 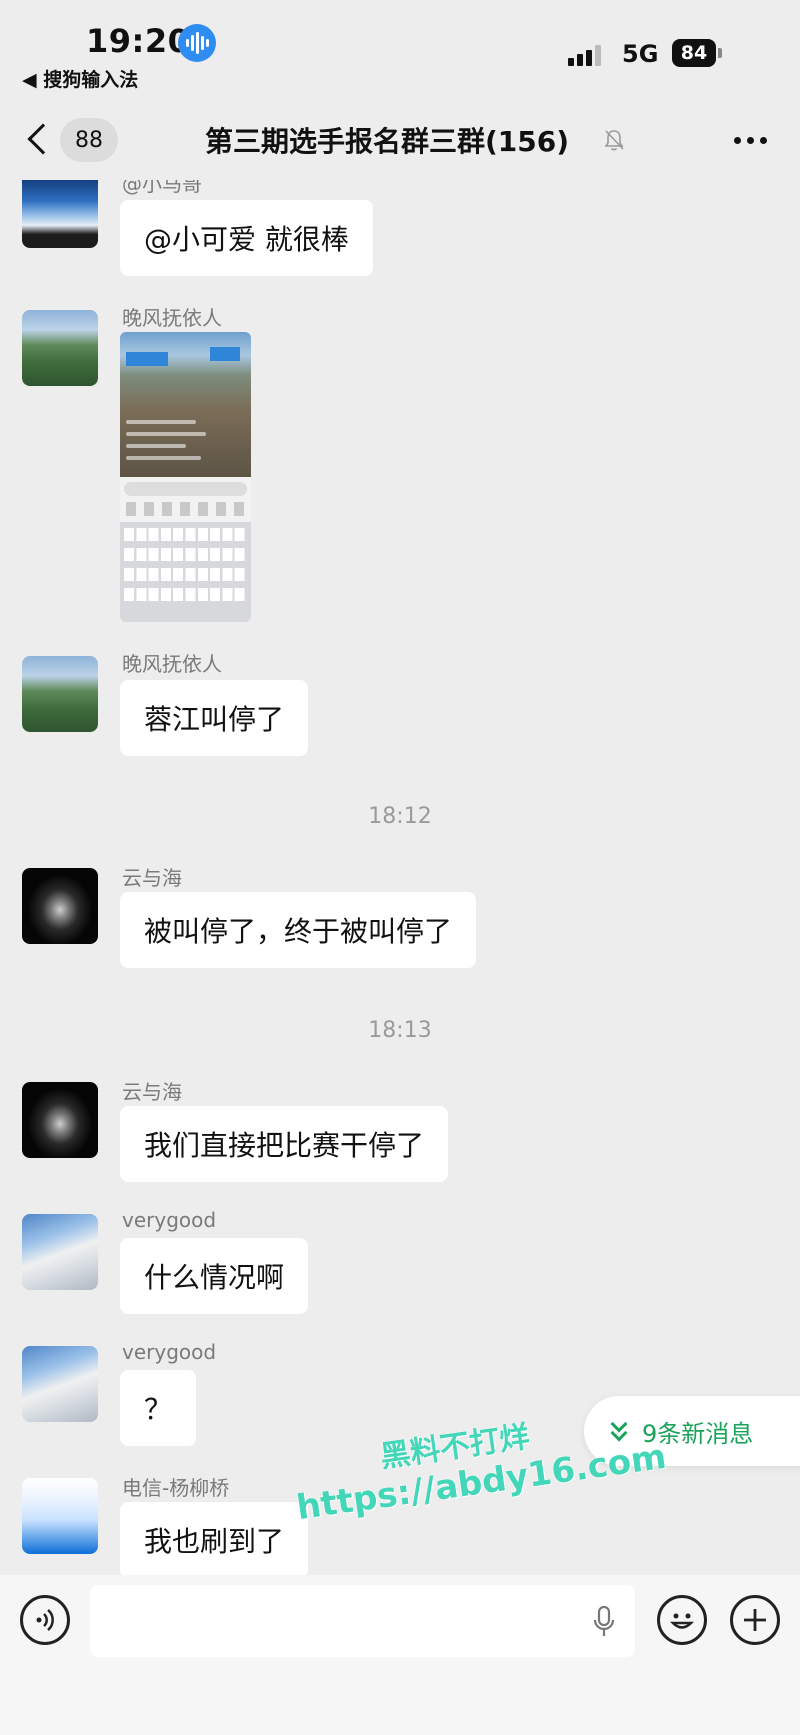 What do you see at coordinates (162, 188) in the screenshot?
I see `sender-name: @小马哥` at bounding box center [162, 188].